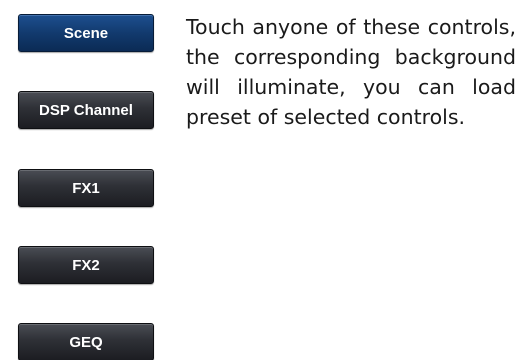  I want to click on fx1-button-label: FX1, so click(86, 188).